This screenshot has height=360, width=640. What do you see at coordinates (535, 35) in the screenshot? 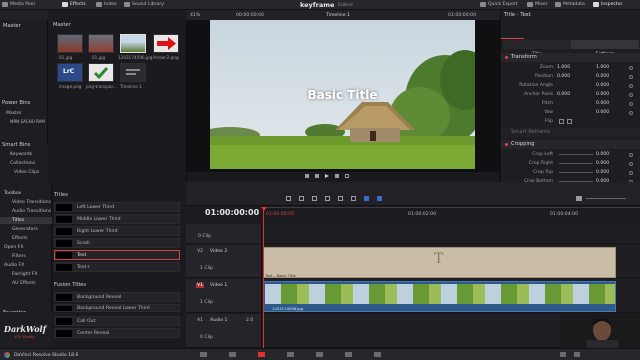
I see `tab-audio: Audio` at bounding box center [535, 35].